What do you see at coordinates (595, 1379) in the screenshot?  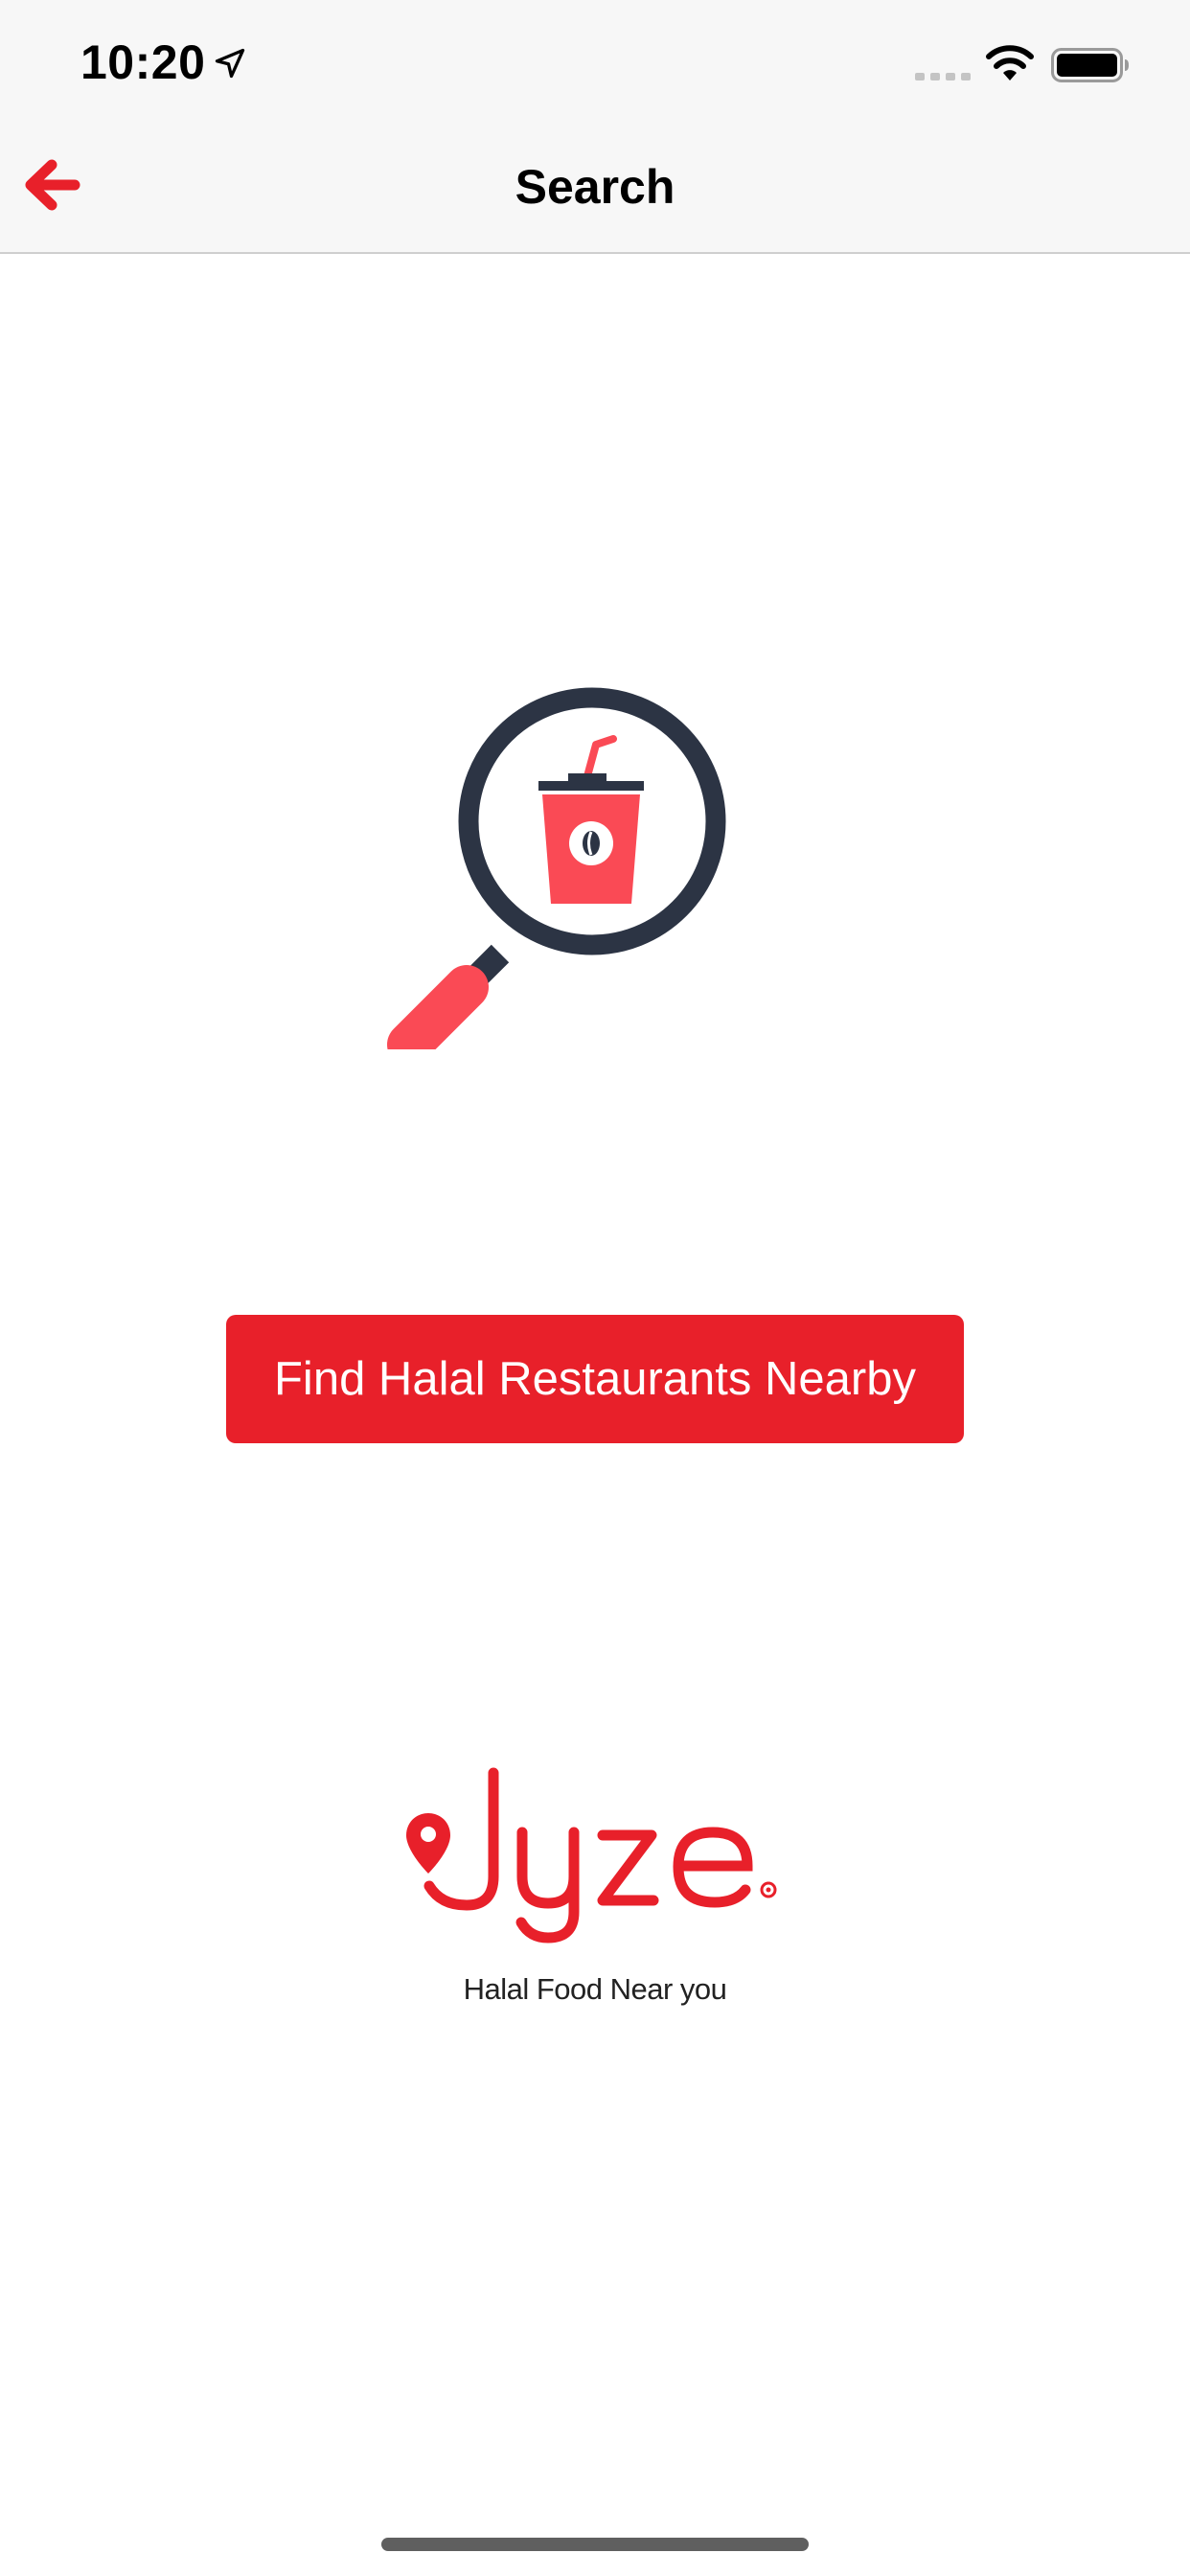 I see `find-halal-restaurants-button: Find Halal Restaurants Nearby` at bounding box center [595, 1379].